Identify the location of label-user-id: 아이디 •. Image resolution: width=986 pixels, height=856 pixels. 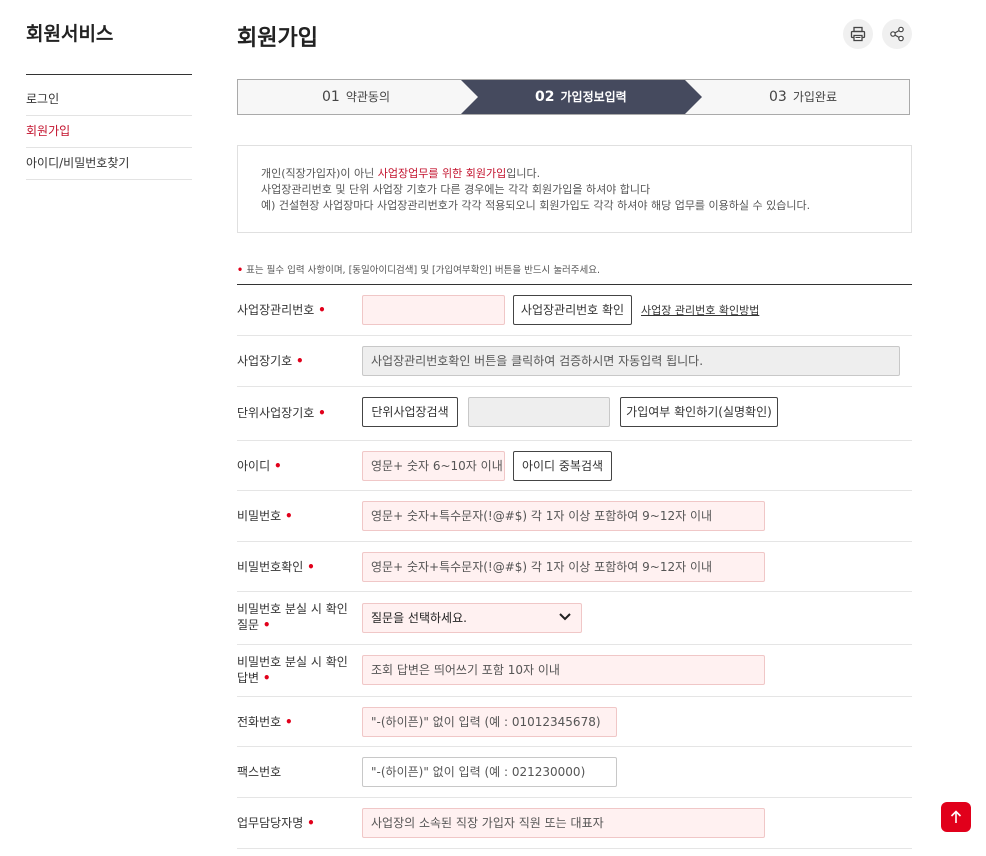
(259, 466).